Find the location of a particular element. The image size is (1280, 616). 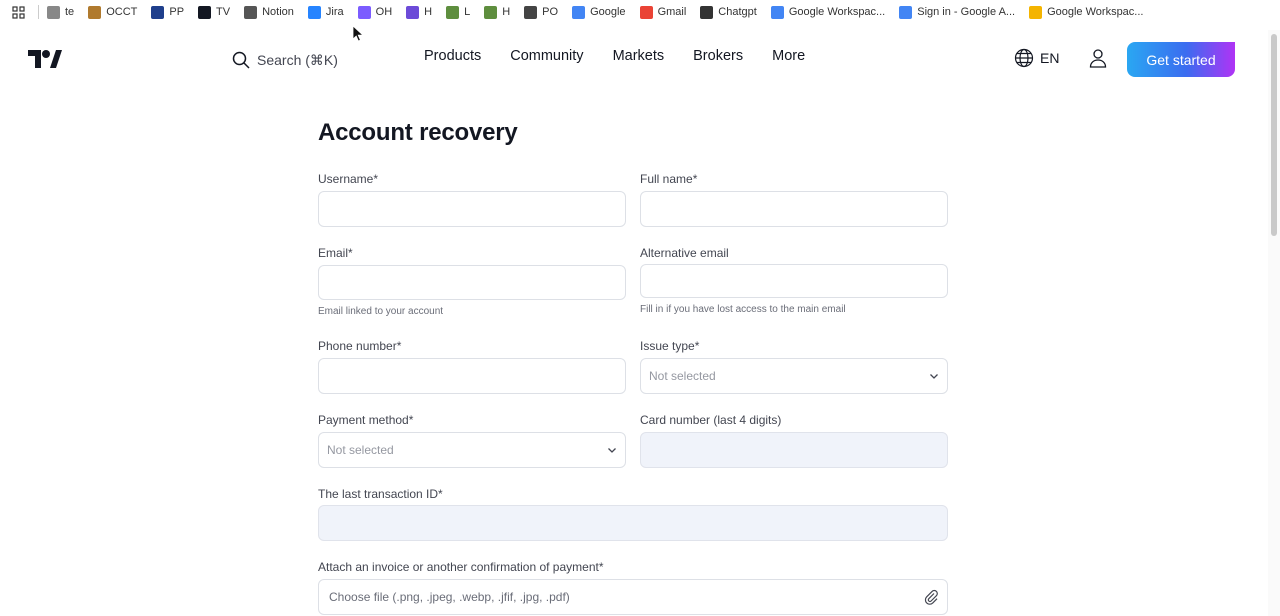

language-label: EN is located at coordinates (1050, 58).